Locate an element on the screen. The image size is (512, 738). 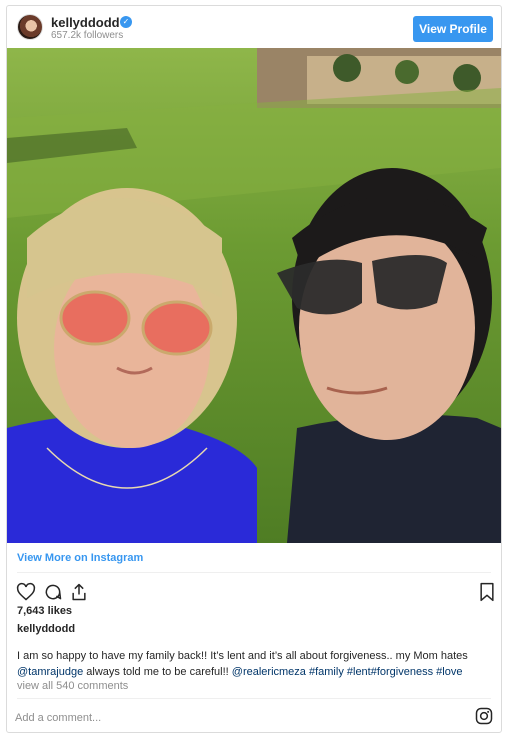
avatar is located at coordinates (30, 27).